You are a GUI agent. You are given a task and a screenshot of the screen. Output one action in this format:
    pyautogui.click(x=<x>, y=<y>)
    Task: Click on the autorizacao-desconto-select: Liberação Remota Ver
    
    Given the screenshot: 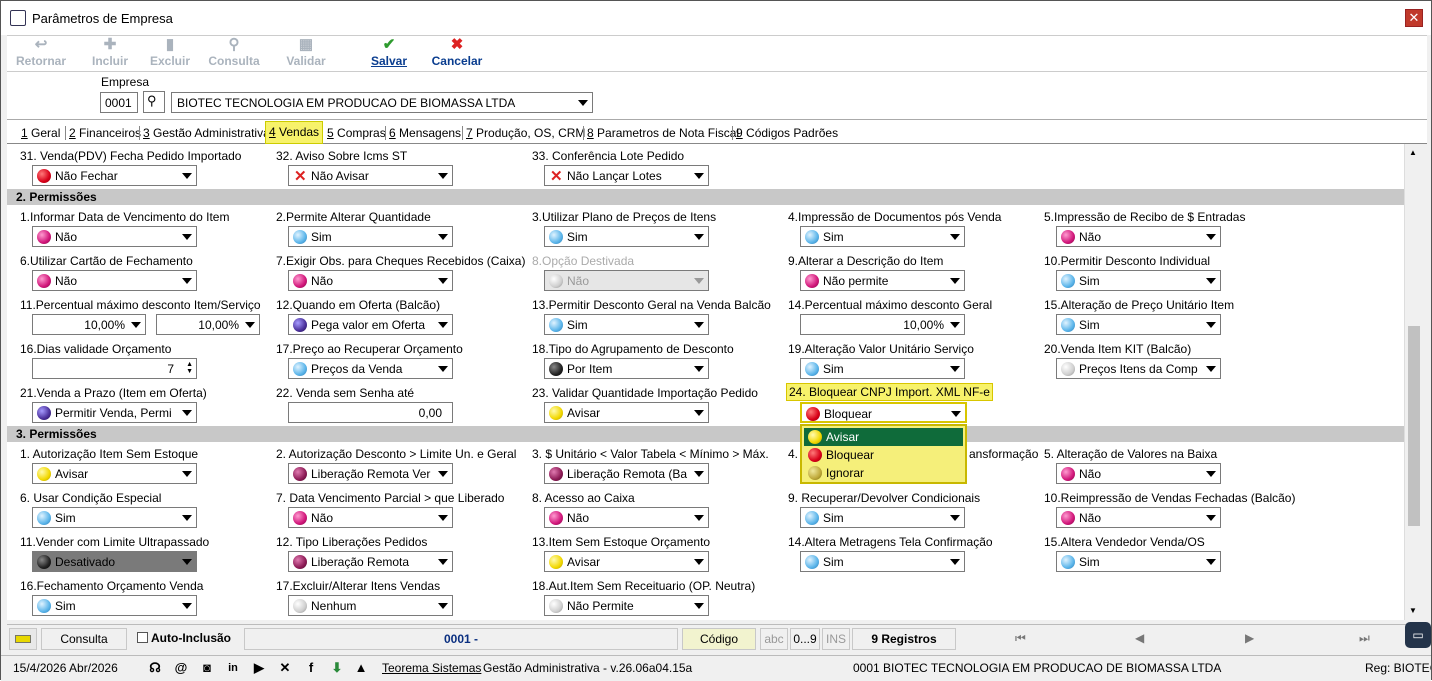 What is the action you would take?
    pyautogui.click(x=370, y=473)
    